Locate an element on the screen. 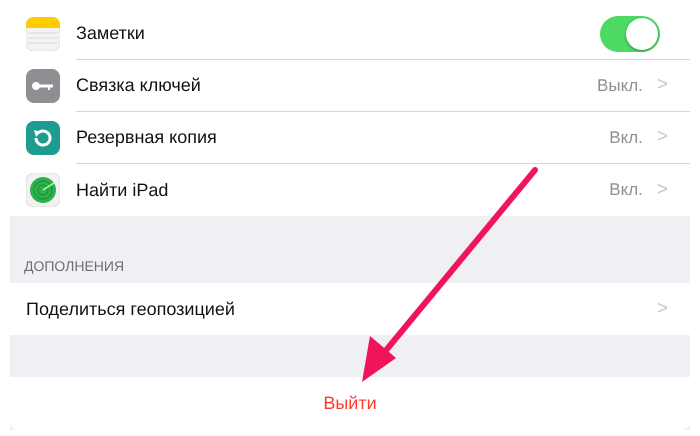  setting-label: Резервная копия is located at coordinates (343, 137).